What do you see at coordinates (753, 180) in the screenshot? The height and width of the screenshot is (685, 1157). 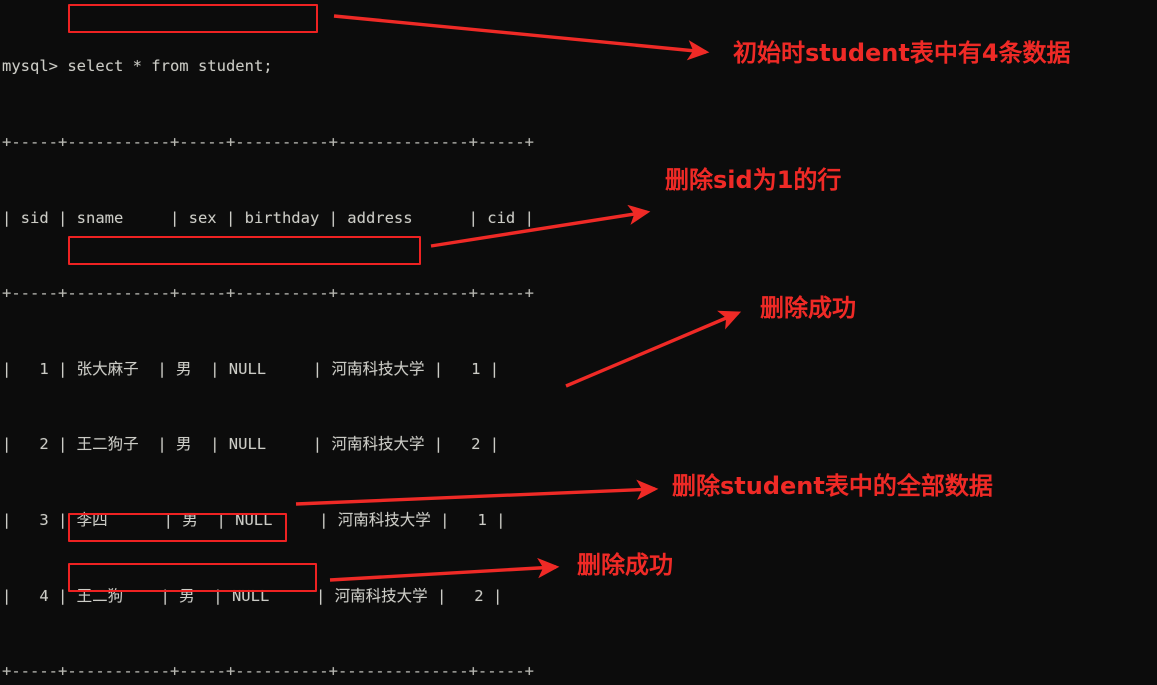 I see `annotation-label-delete-sid-1: 删除sid为1的行` at bounding box center [753, 180].